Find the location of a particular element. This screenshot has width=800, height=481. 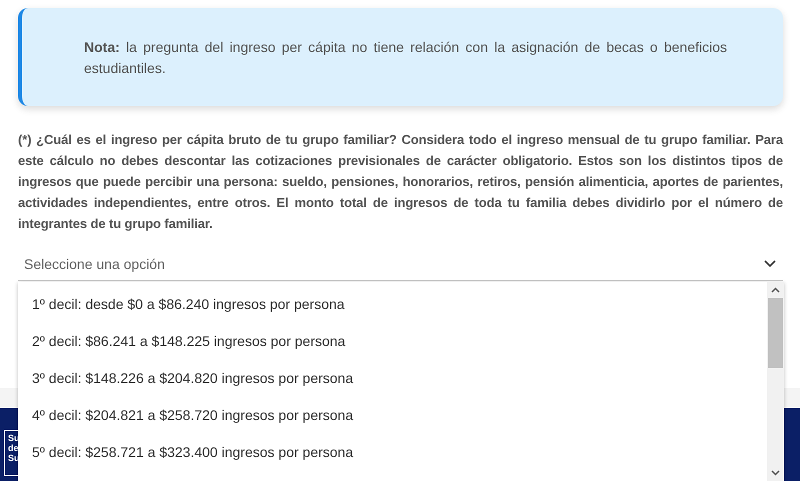

scrollbar is located at coordinates (775, 381).